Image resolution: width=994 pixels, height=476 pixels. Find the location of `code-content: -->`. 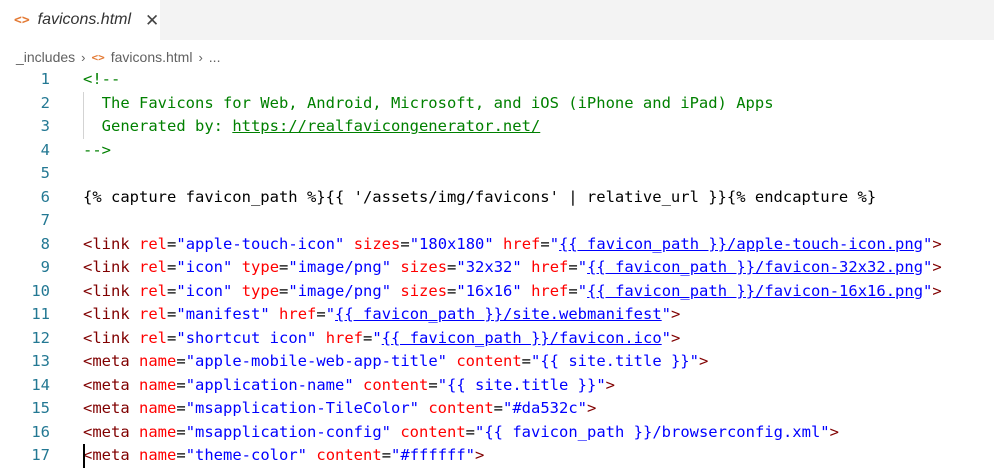

code-content: --> is located at coordinates (97, 151).